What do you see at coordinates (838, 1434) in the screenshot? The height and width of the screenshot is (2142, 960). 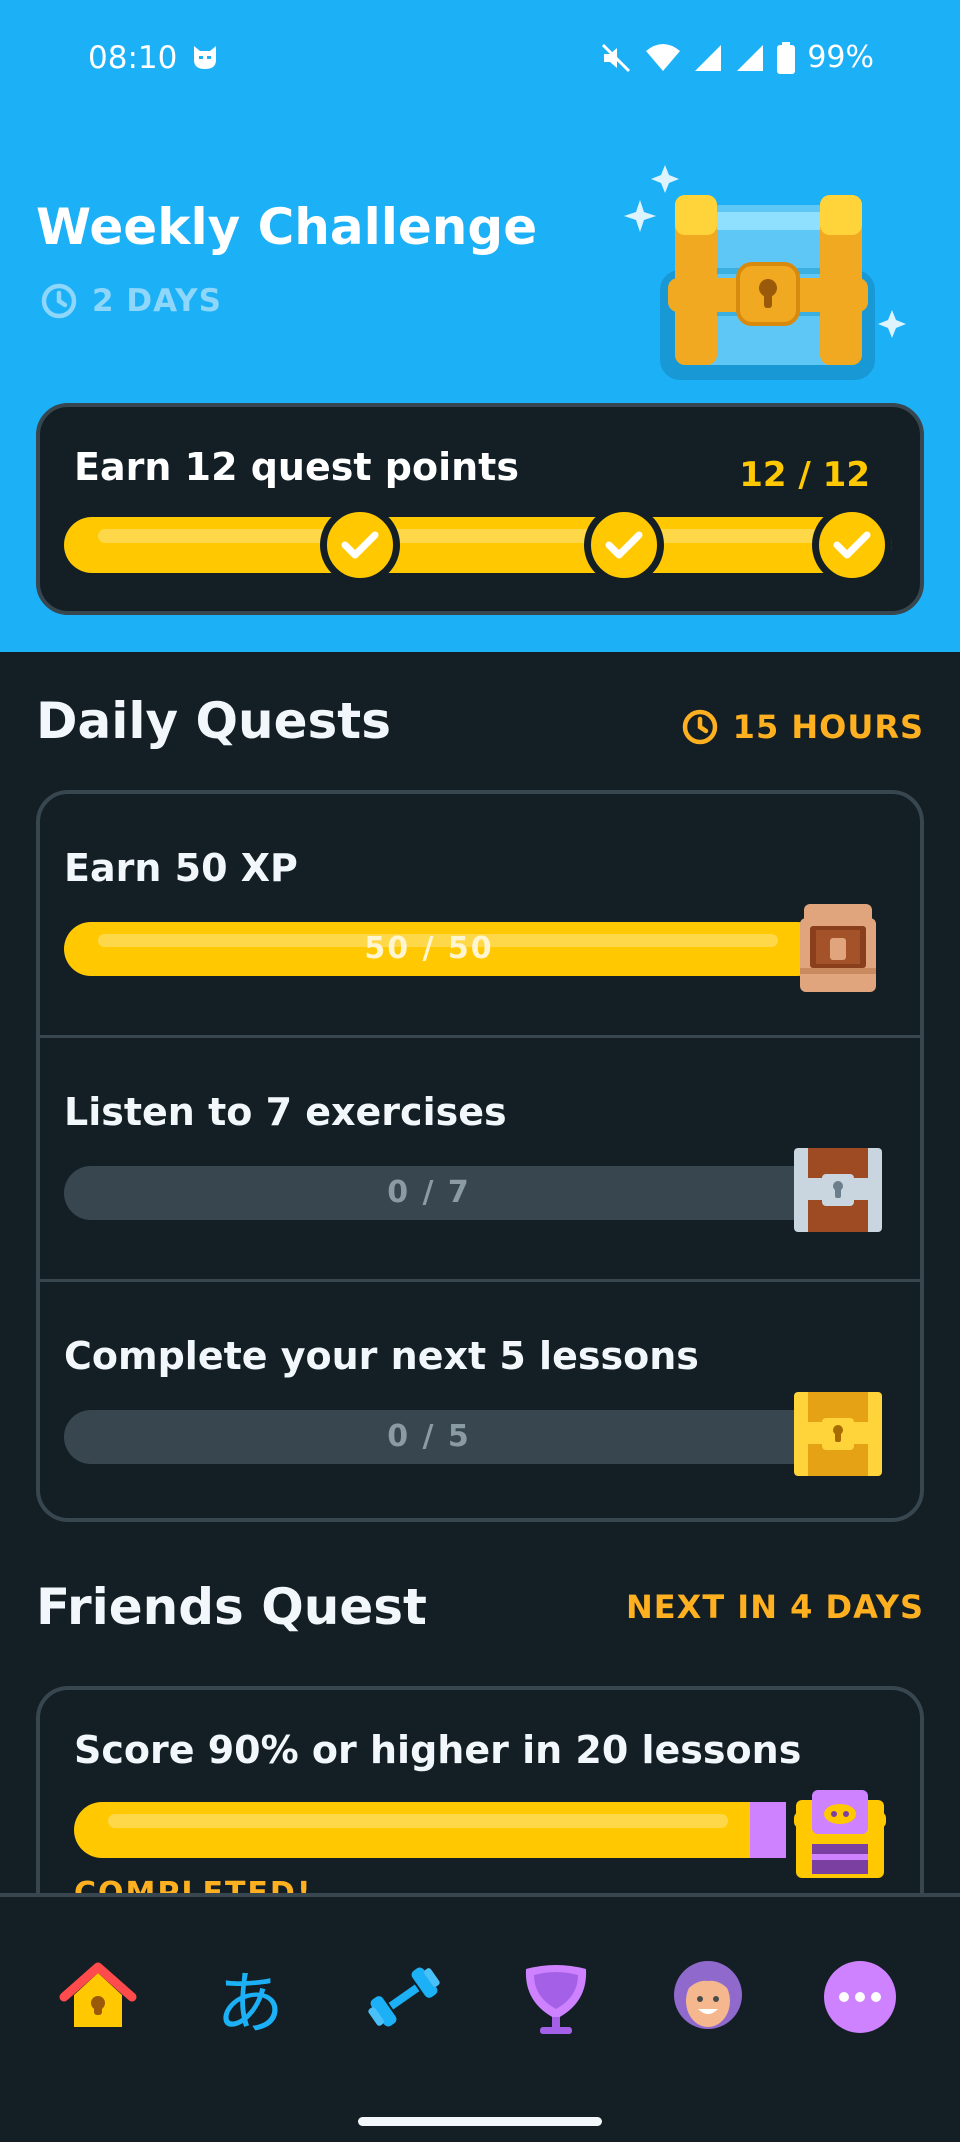 I see `gold-chest-icon` at bounding box center [838, 1434].